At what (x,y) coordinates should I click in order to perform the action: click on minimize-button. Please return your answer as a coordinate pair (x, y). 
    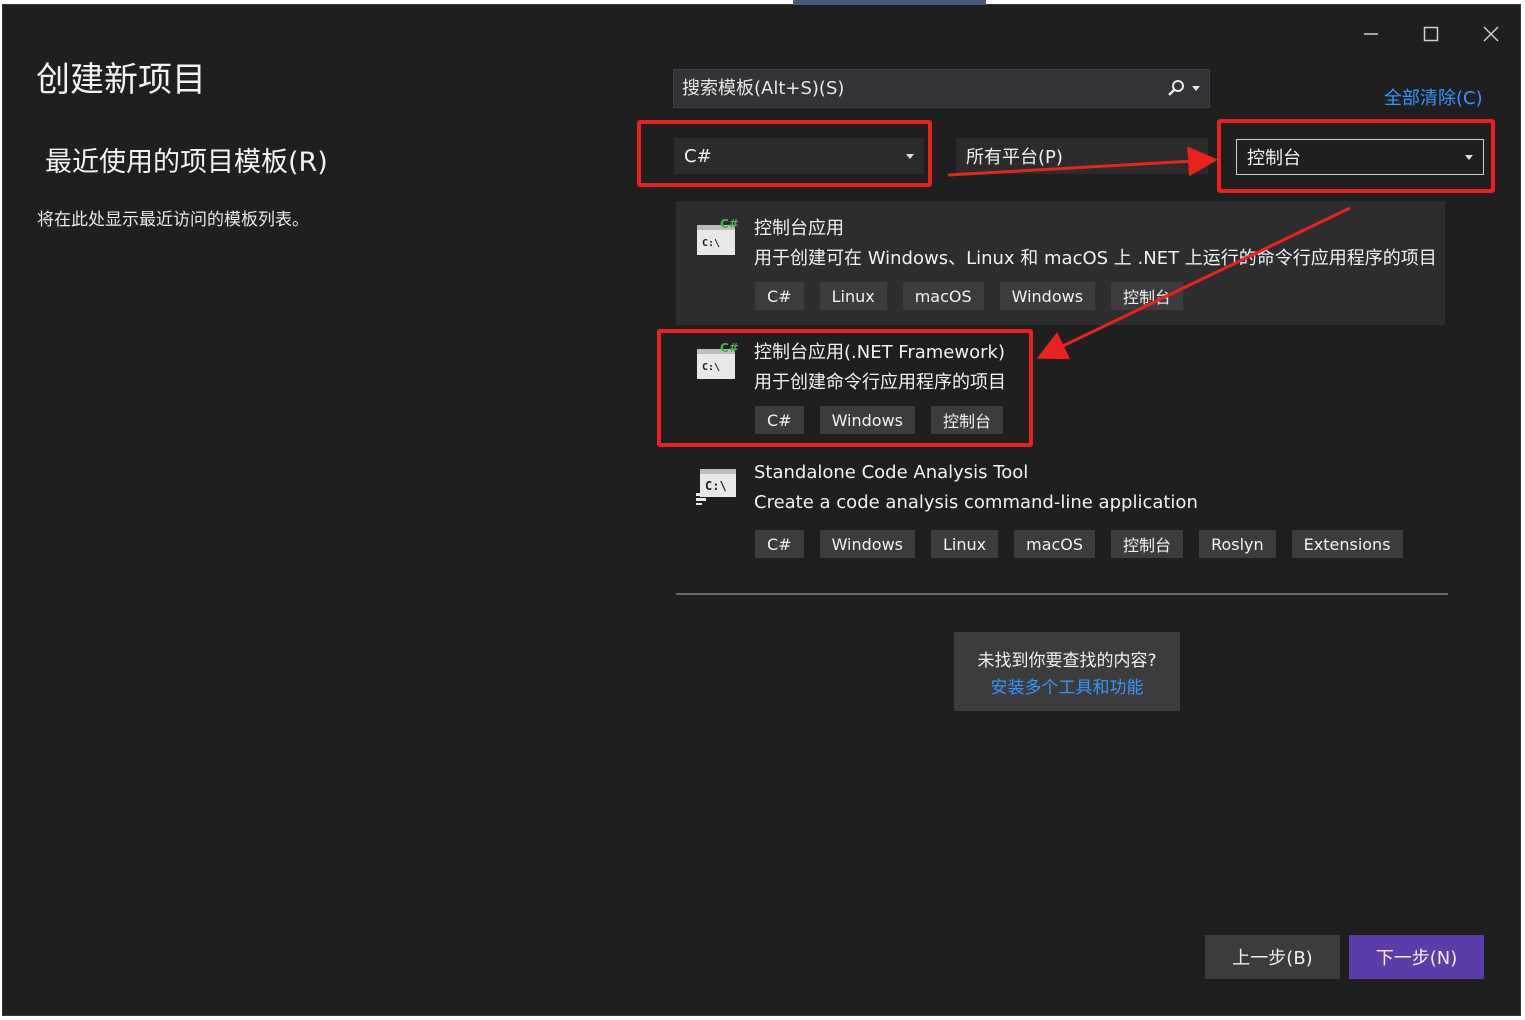
    Looking at the image, I should click on (1371, 34).